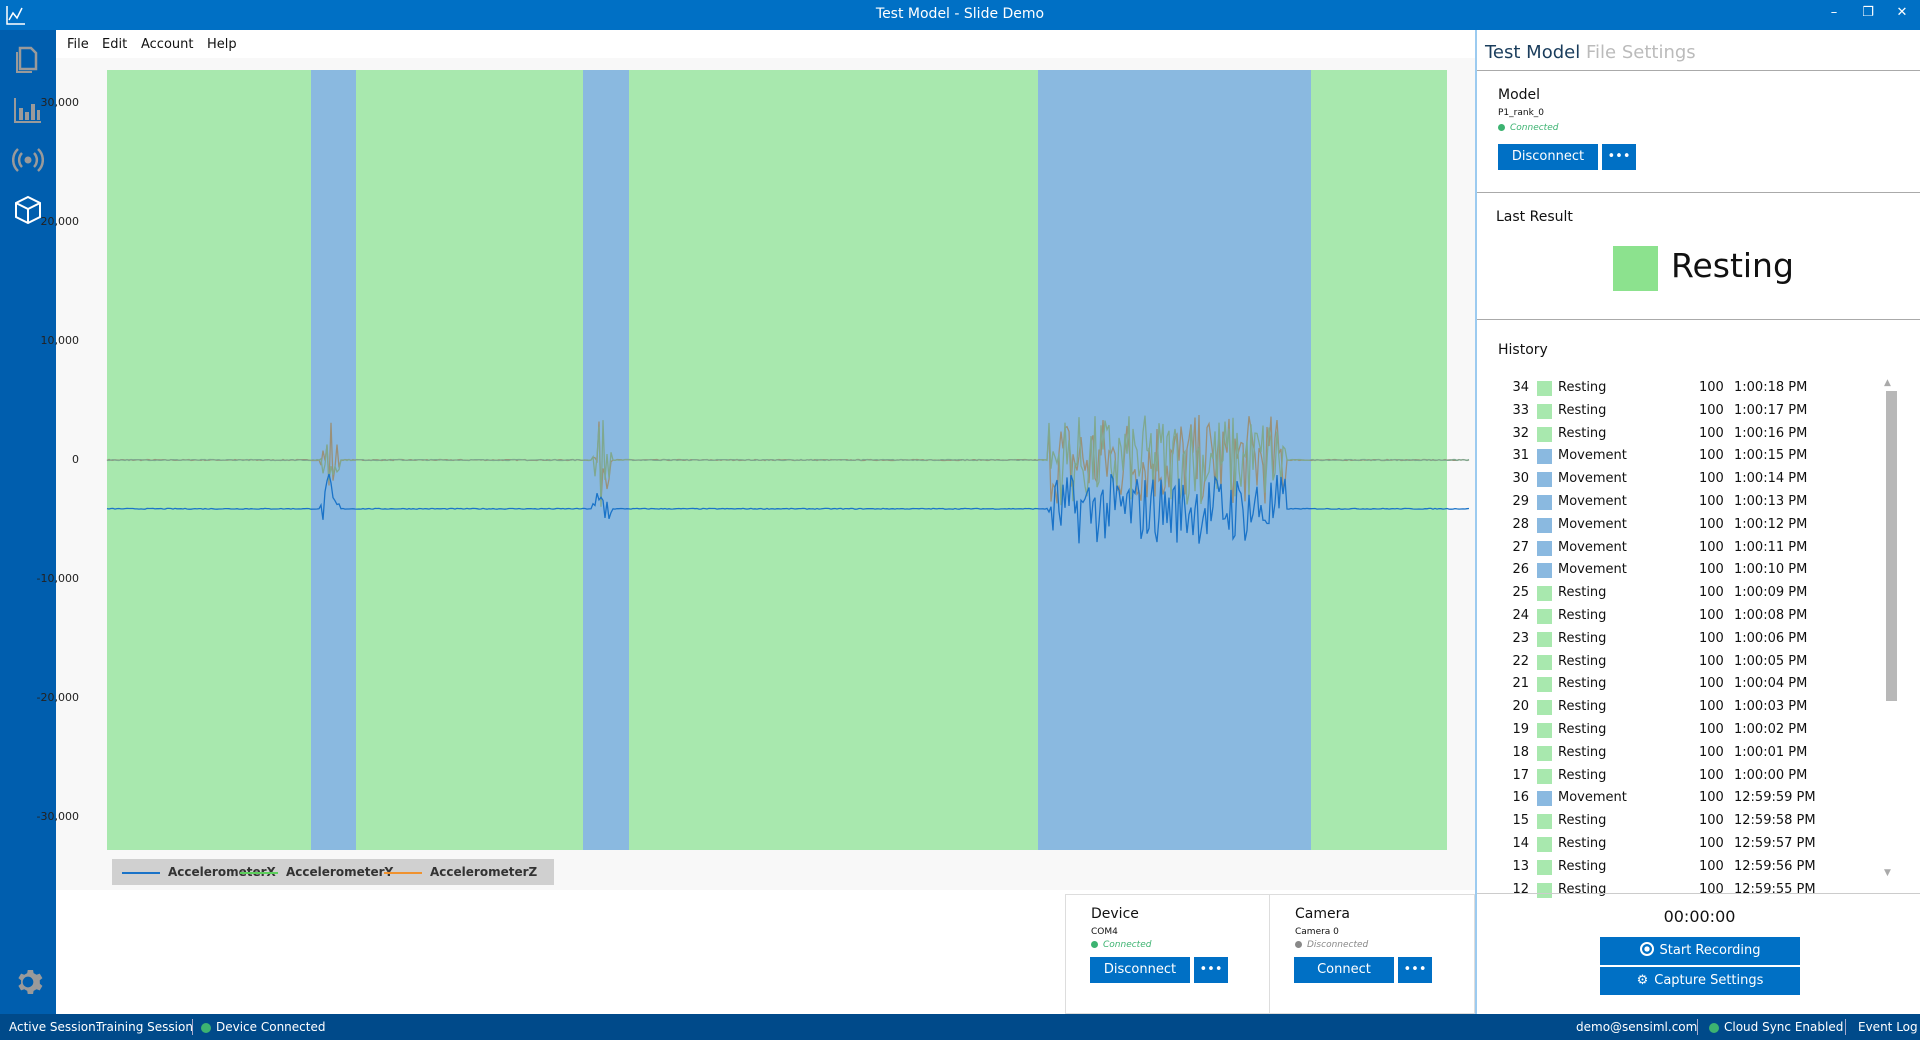 This screenshot has width=1920, height=1040. Describe the element at coordinates (222, 44) in the screenshot. I see `menu-help: Help` at that location.